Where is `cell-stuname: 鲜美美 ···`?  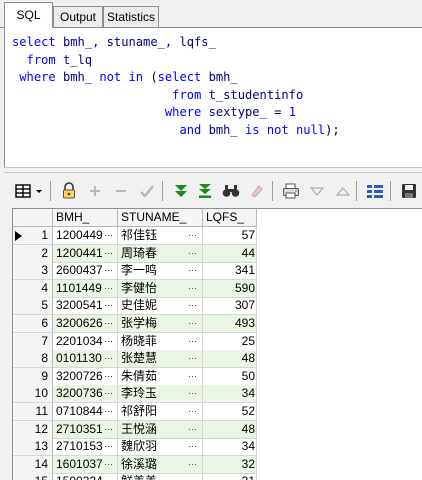 cell-stuname: 鲜美美 ··· is located at coordinates (160, 476).